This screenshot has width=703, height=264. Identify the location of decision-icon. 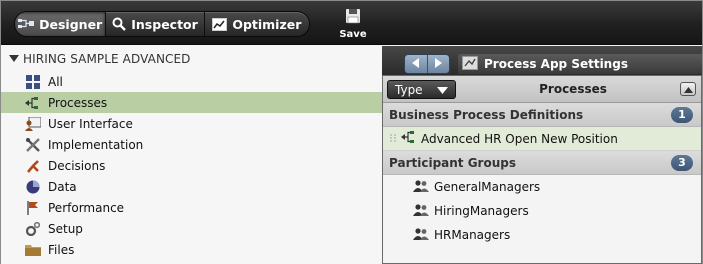
(33, 166).